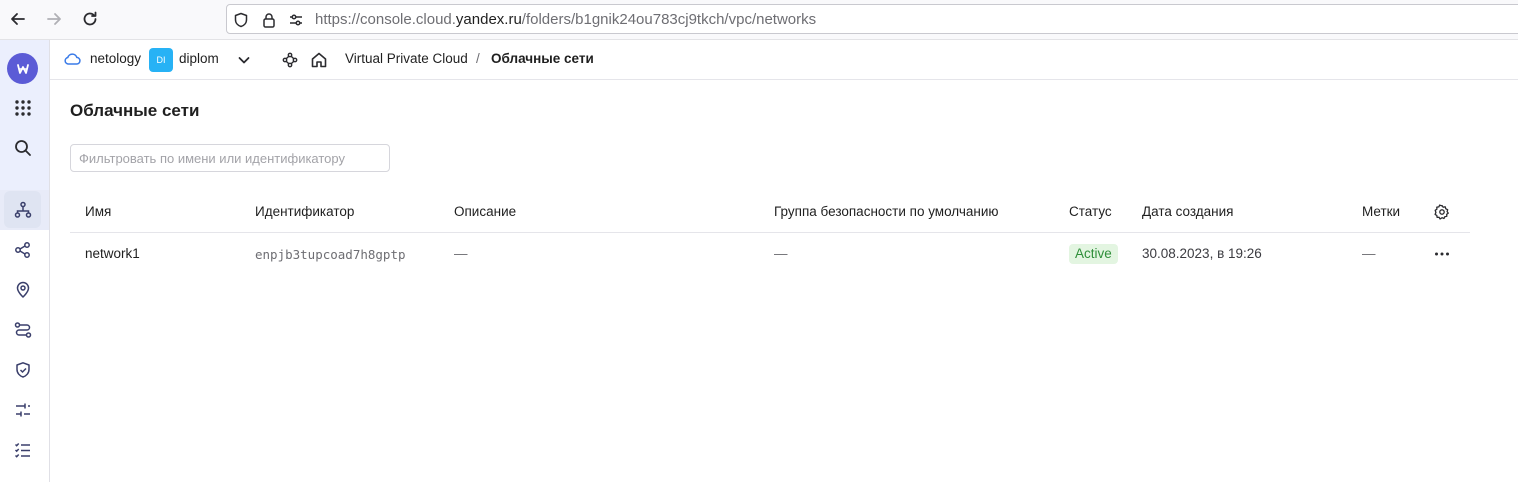 The height and width of the screenshot is (482, 1518). I want to click on network-created: 30.08.2023, в 19:26, so click(1202, 253).